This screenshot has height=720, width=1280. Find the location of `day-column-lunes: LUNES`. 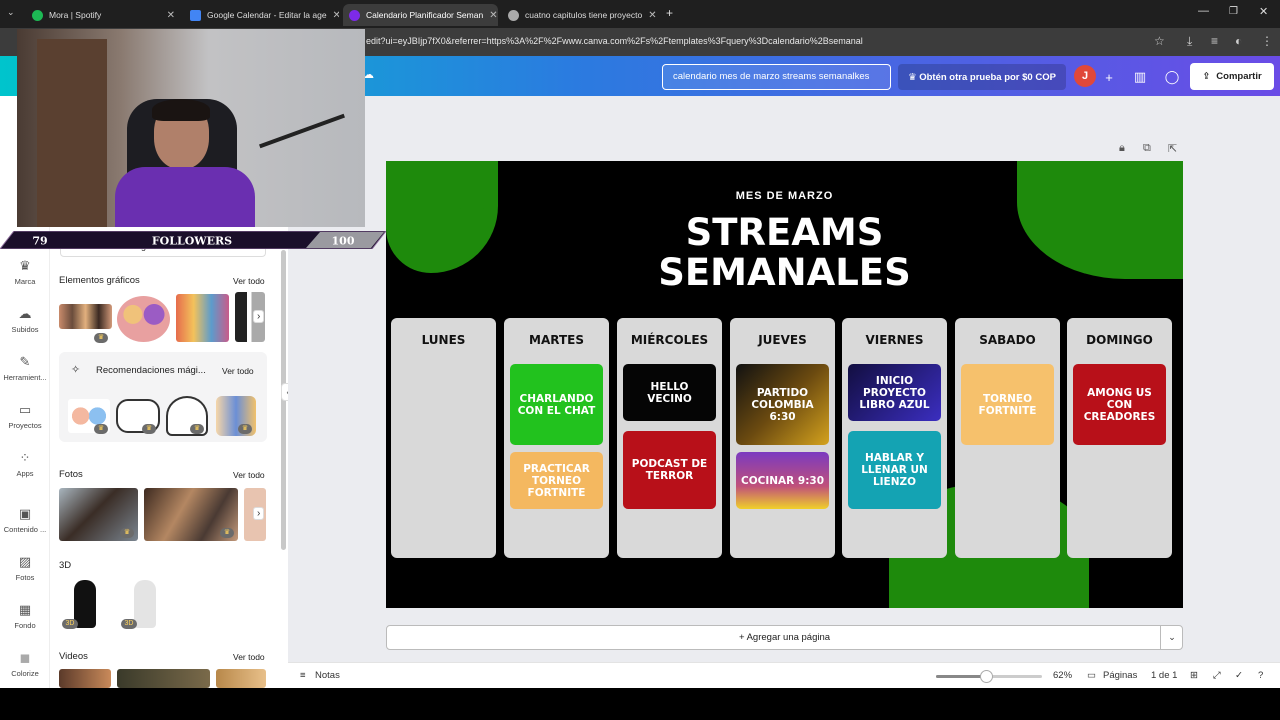

day-column-lunes: LUNES is located at coordinates (443, 438).